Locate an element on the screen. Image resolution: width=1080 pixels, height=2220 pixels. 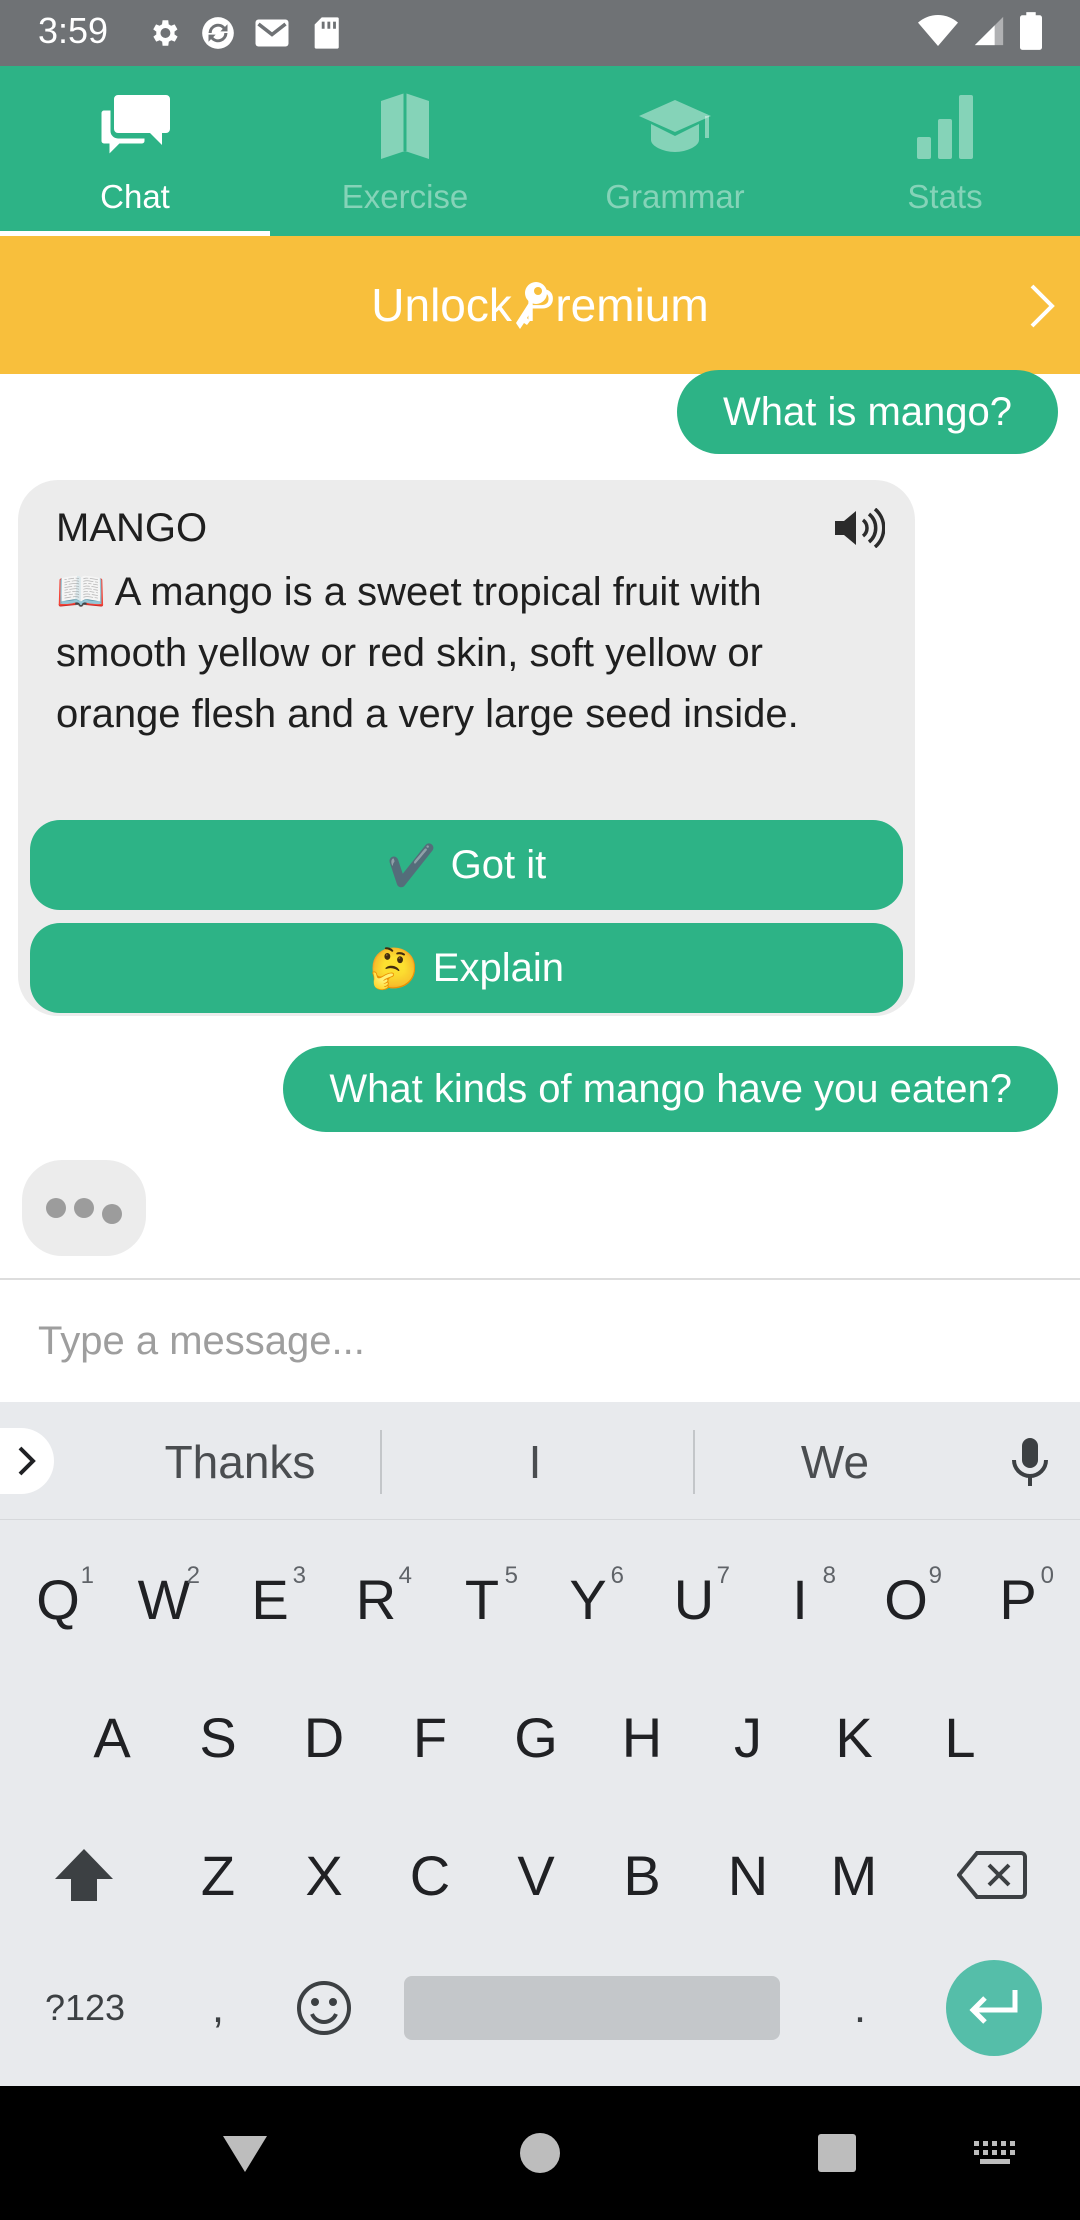
period-key: . is located at coordinates (860, 2008).